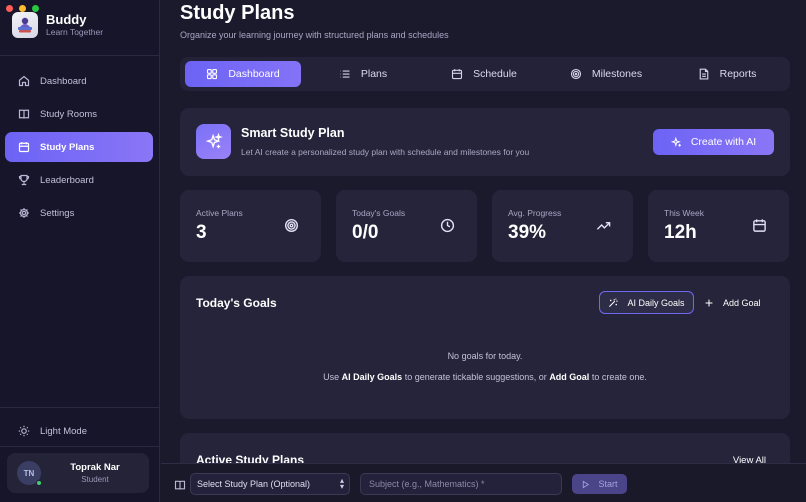 This screenshot has height=502, width=806. Describe the element at coordinates (485, 356) in the screenshot. I see `empty-goals-message: No goals for today.` at that location.